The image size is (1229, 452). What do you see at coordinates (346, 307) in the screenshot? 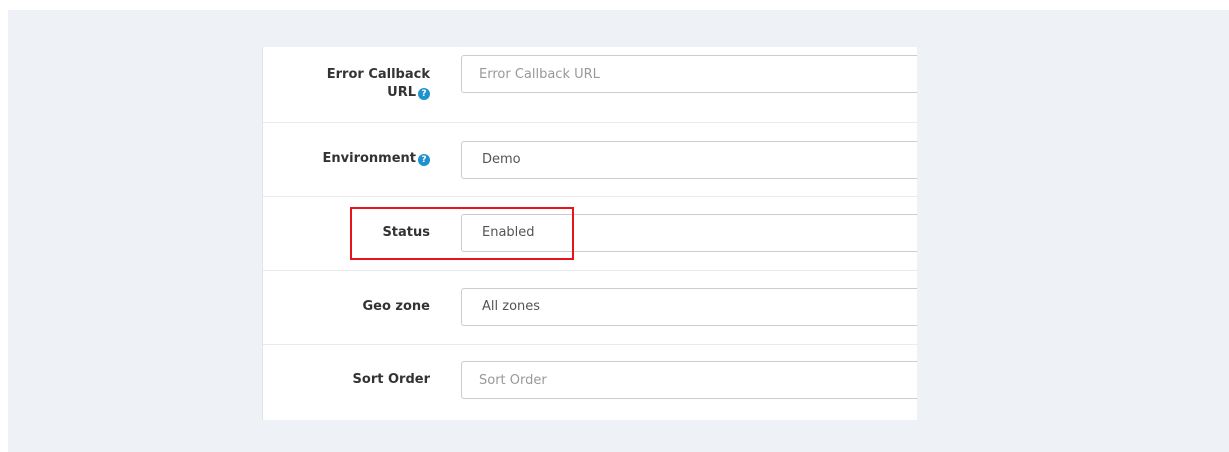
I see `geo-zone-label: Geo zone` at bounding box center [346, 307].